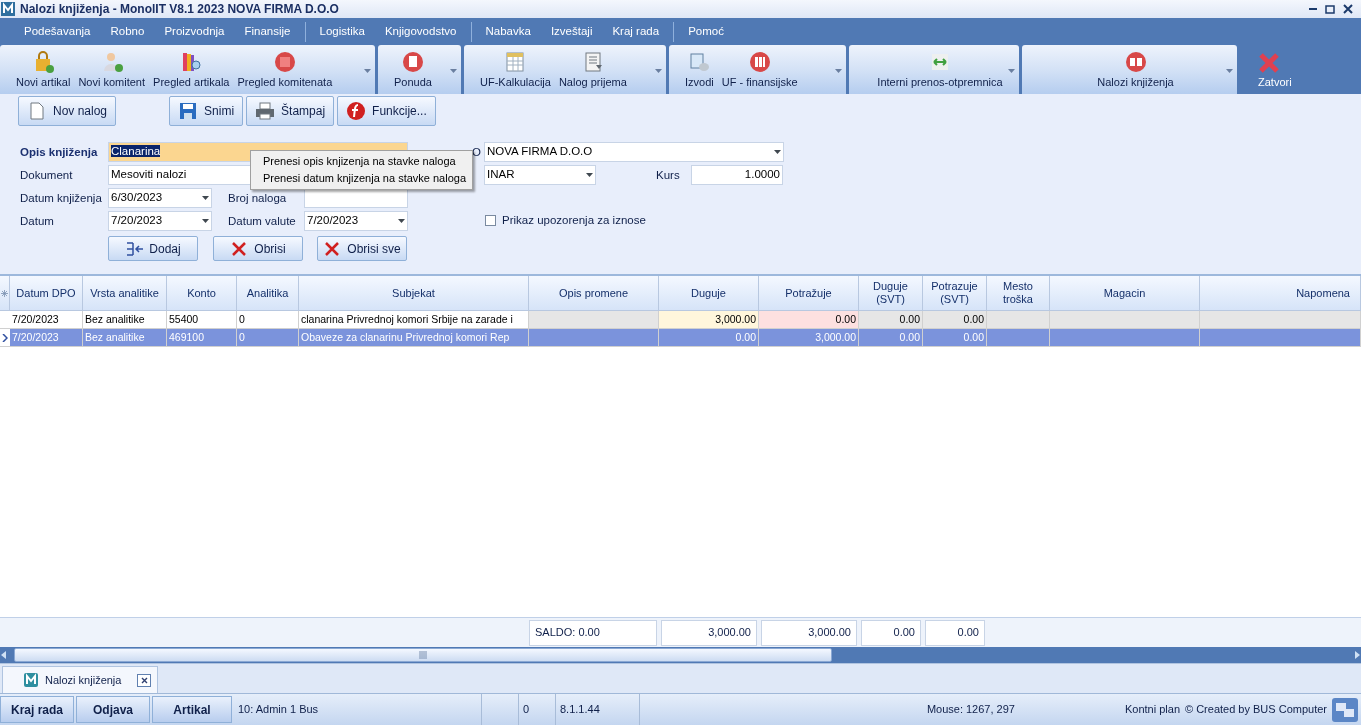 Image resolution: width=1361 pixels, height=725 pixels. What do you see at coordinates (83, 680) in the screenshot?
I see `tab-label: Nalozi knjiženja` at bounding box center [83, 680].